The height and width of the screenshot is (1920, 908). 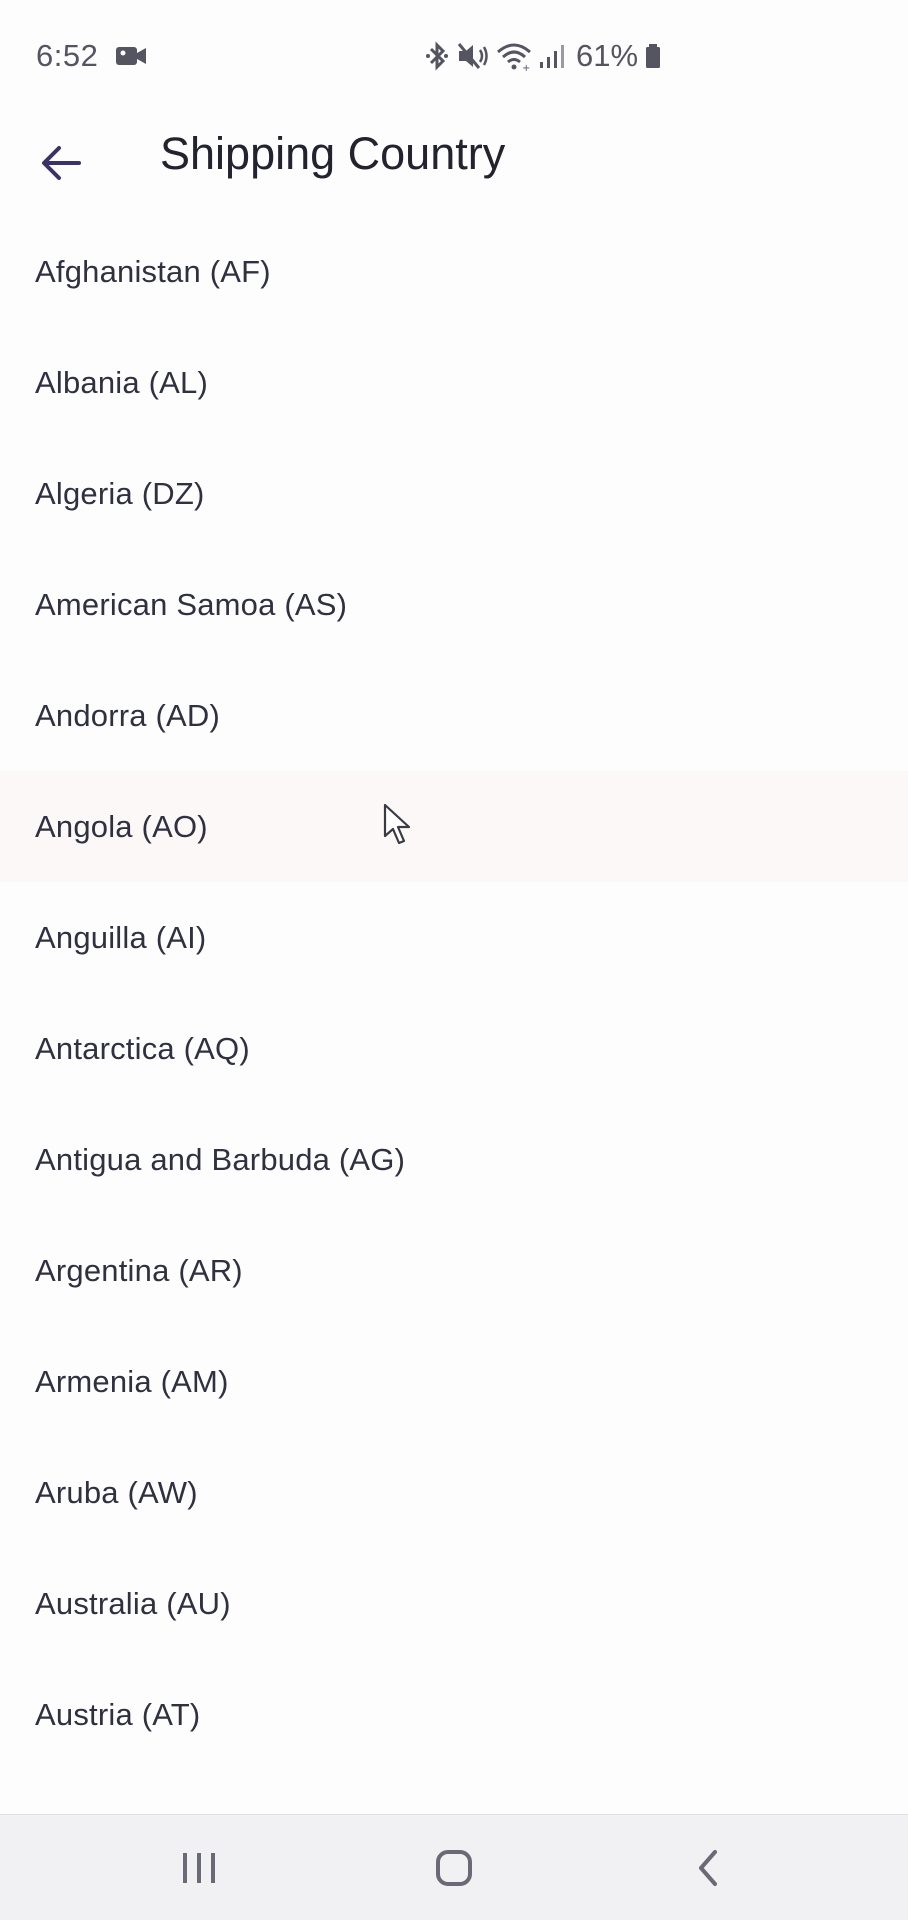 I want to click on back-button, so click(x=61, y=163).